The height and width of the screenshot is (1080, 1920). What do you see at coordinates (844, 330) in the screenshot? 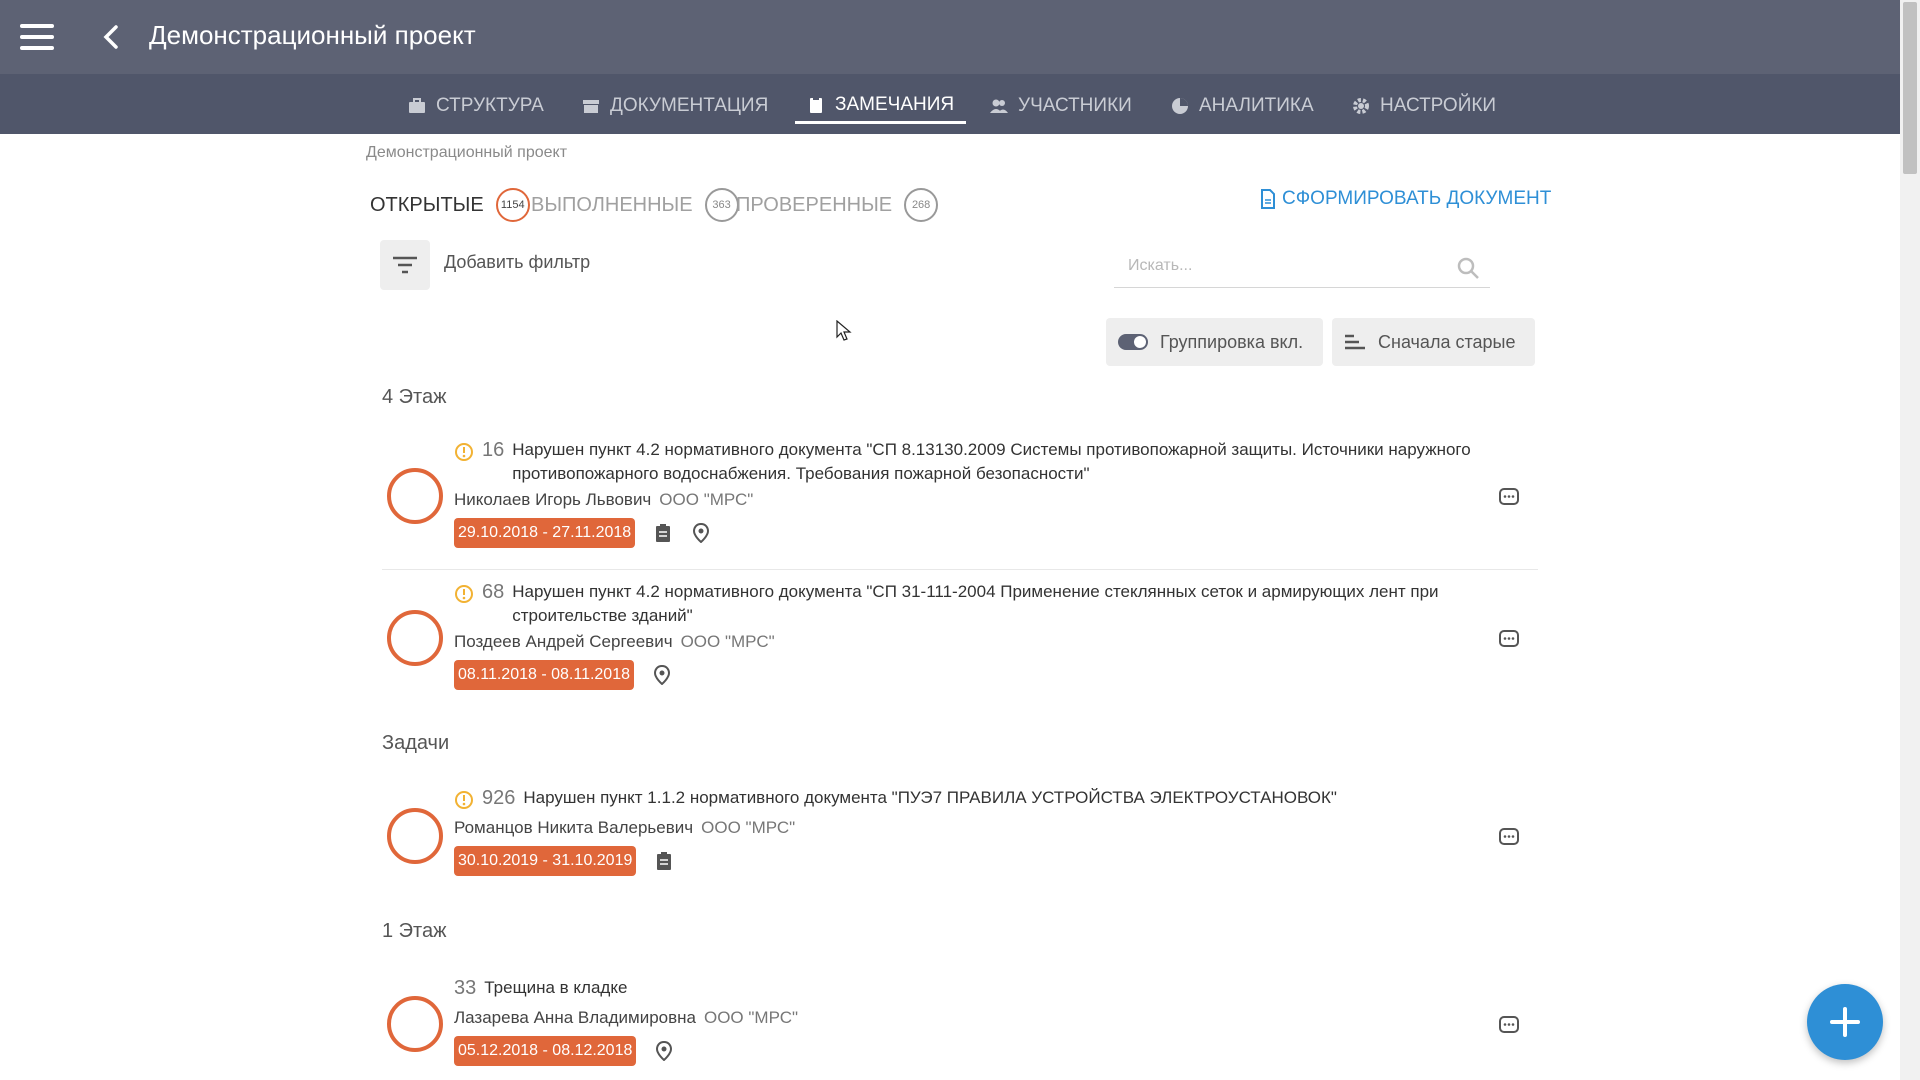
I see `mouse-cursor-icon` at bounding box center [844, 330].